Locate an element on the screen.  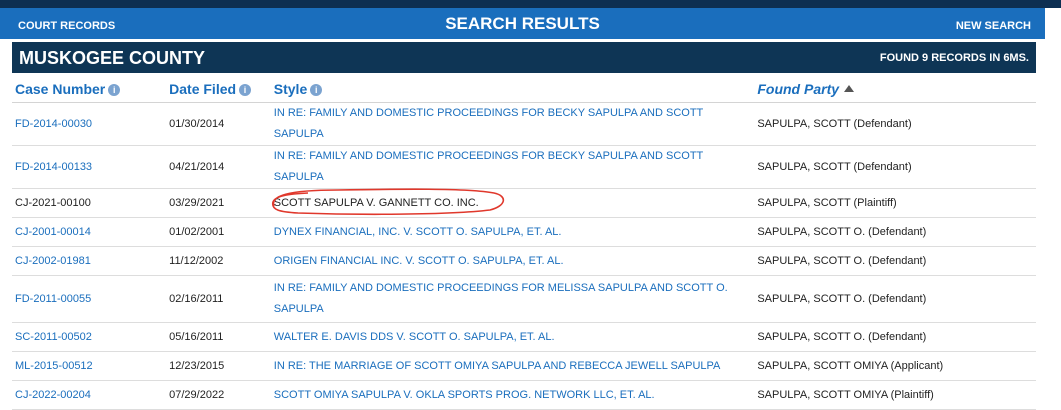
date-filed: 01/02/2001 is located at coordinates (218, 232).